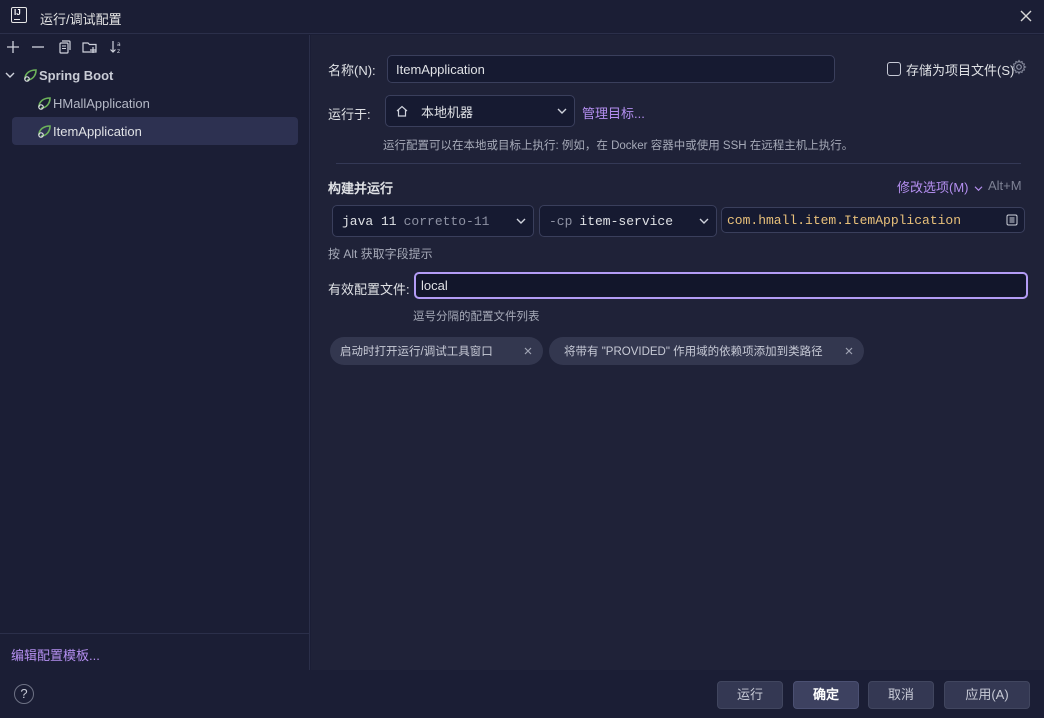  I want to click on name-label: 名称(N):, so click(352, 70).